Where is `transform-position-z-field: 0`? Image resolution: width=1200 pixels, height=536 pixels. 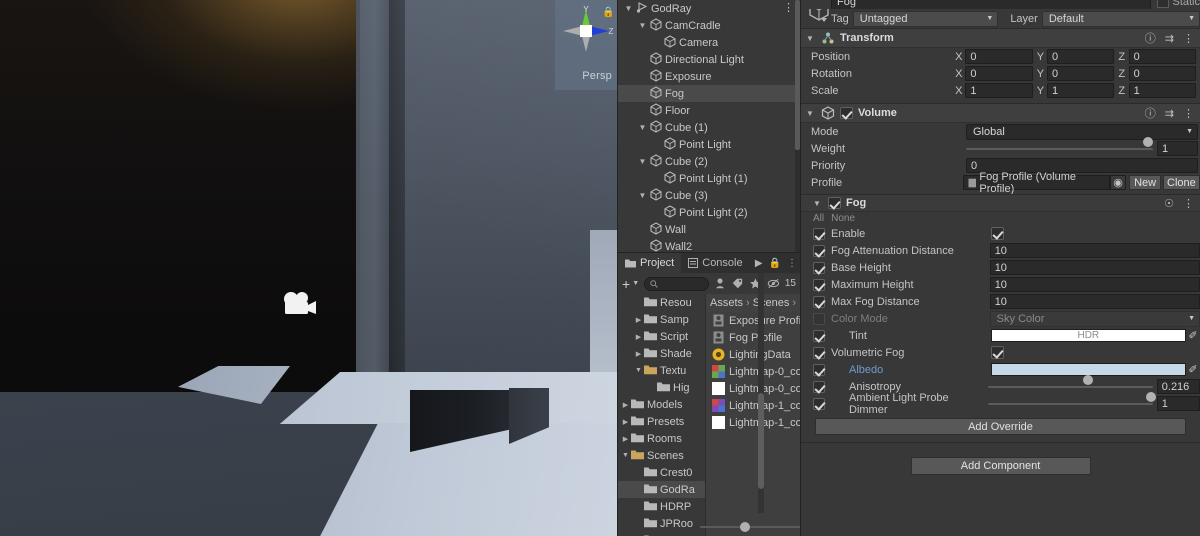
transform-position-z-field: 0 is located at coordinates (1162, 56).